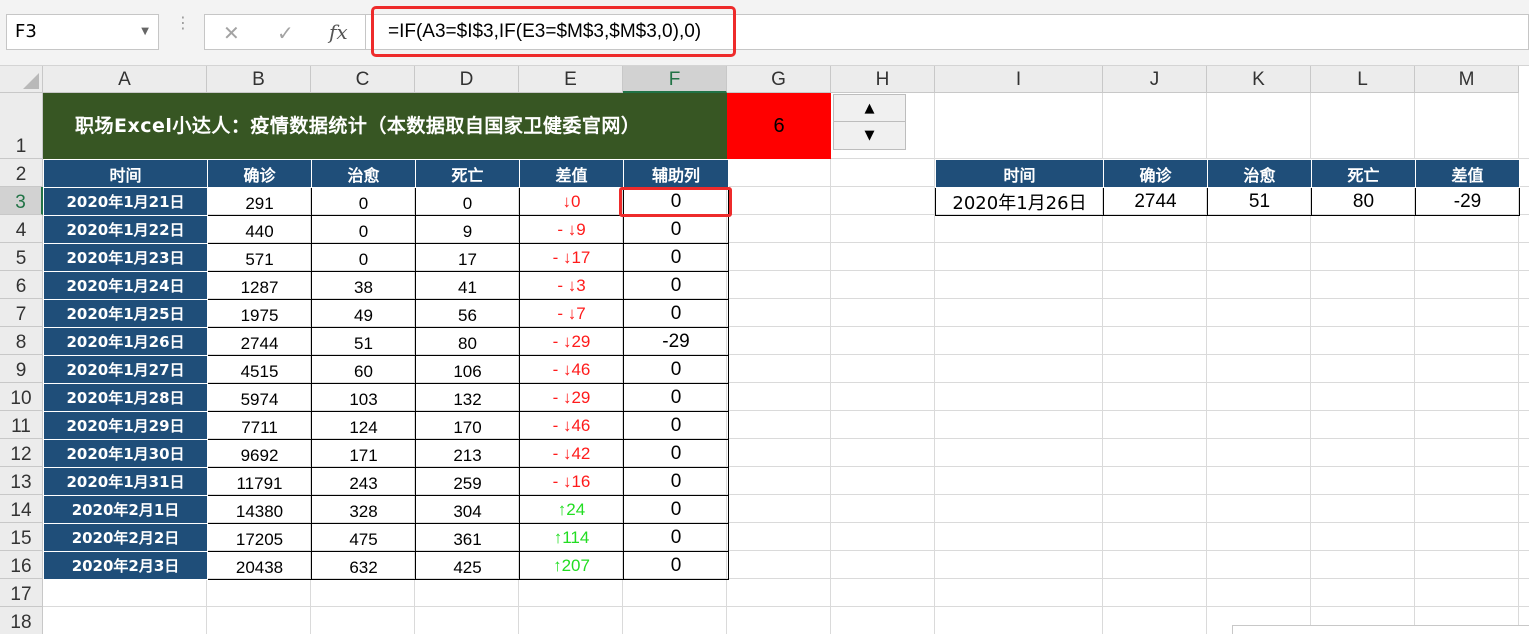 This screenshot has width=1529, height=634. What do you see at coordinates (21, 425) in the screenshot?
I see `row-header-11: 11` at bounding box center [21, 425].